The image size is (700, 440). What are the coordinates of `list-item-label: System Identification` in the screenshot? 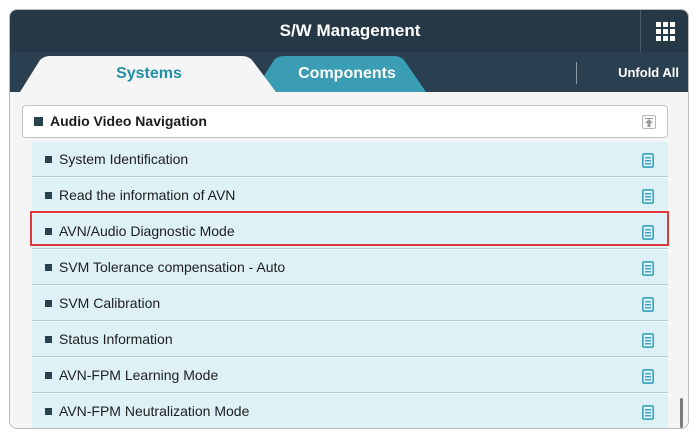 It's located at (124, 159).